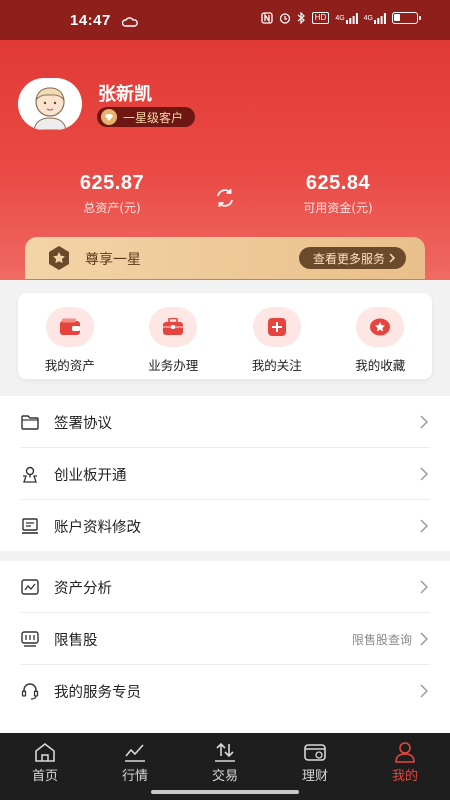 Image resolution: width=450 pixels, height=800 pixels. Describe the element at coordinates (276, 327) in the screenshot. I see `plus-square-icon` at that location.